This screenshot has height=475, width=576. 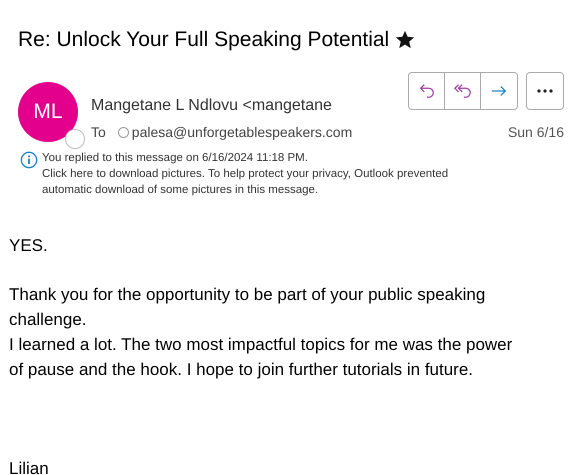 What do you see at coordinates (536, 132) in the screenshot?
I see `email-date: Sun 6/16` at bounding box center [536, 132].